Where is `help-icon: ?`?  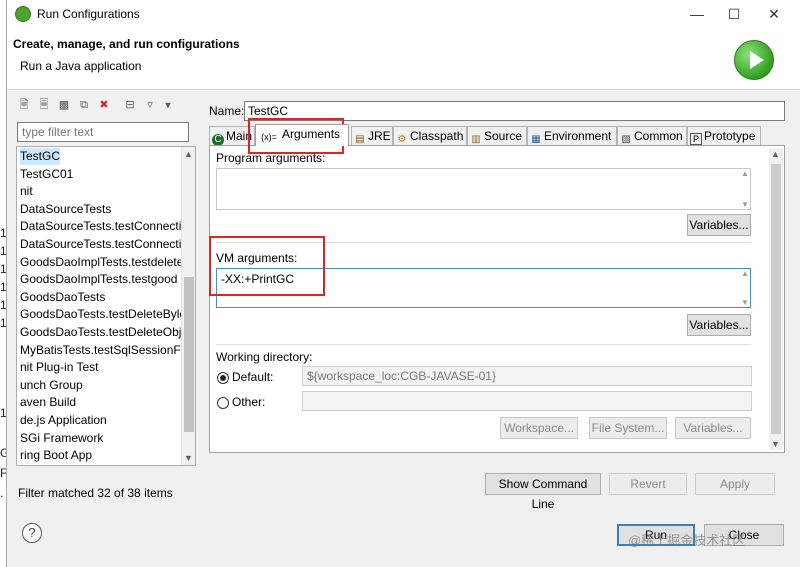 help-icon: ? is located at coordinates (32, 533).